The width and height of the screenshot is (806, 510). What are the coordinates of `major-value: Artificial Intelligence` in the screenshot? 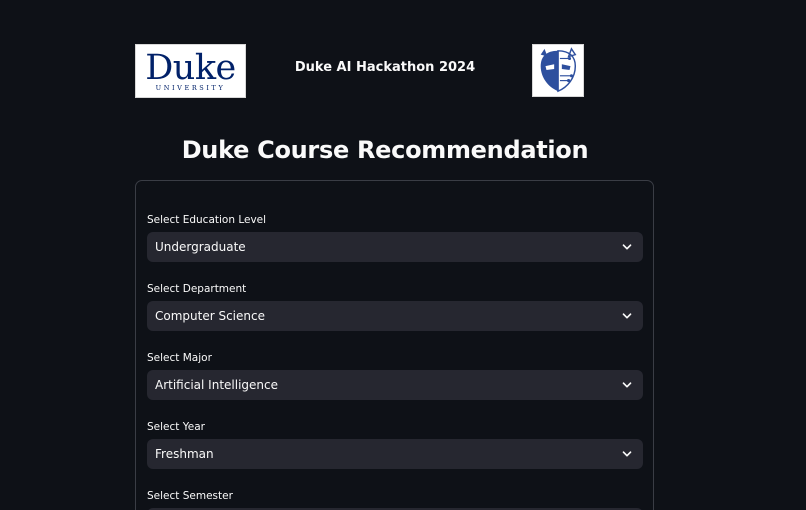 It's located at (216, 385).